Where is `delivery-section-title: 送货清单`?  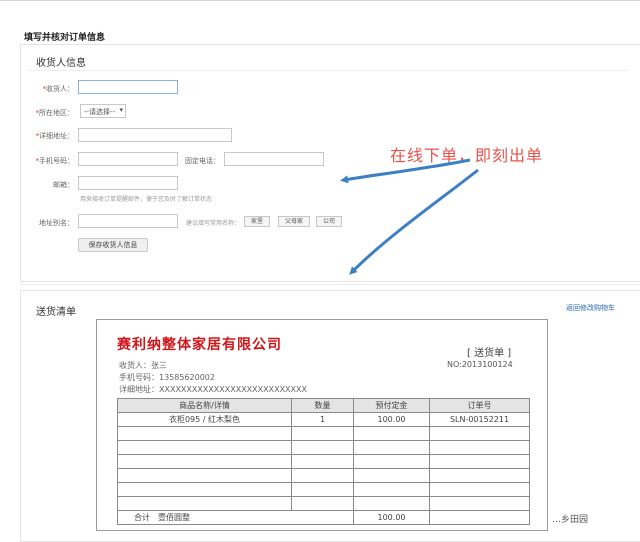
delivery-section-title: 送货清单 is located at coordinates (56, 312).